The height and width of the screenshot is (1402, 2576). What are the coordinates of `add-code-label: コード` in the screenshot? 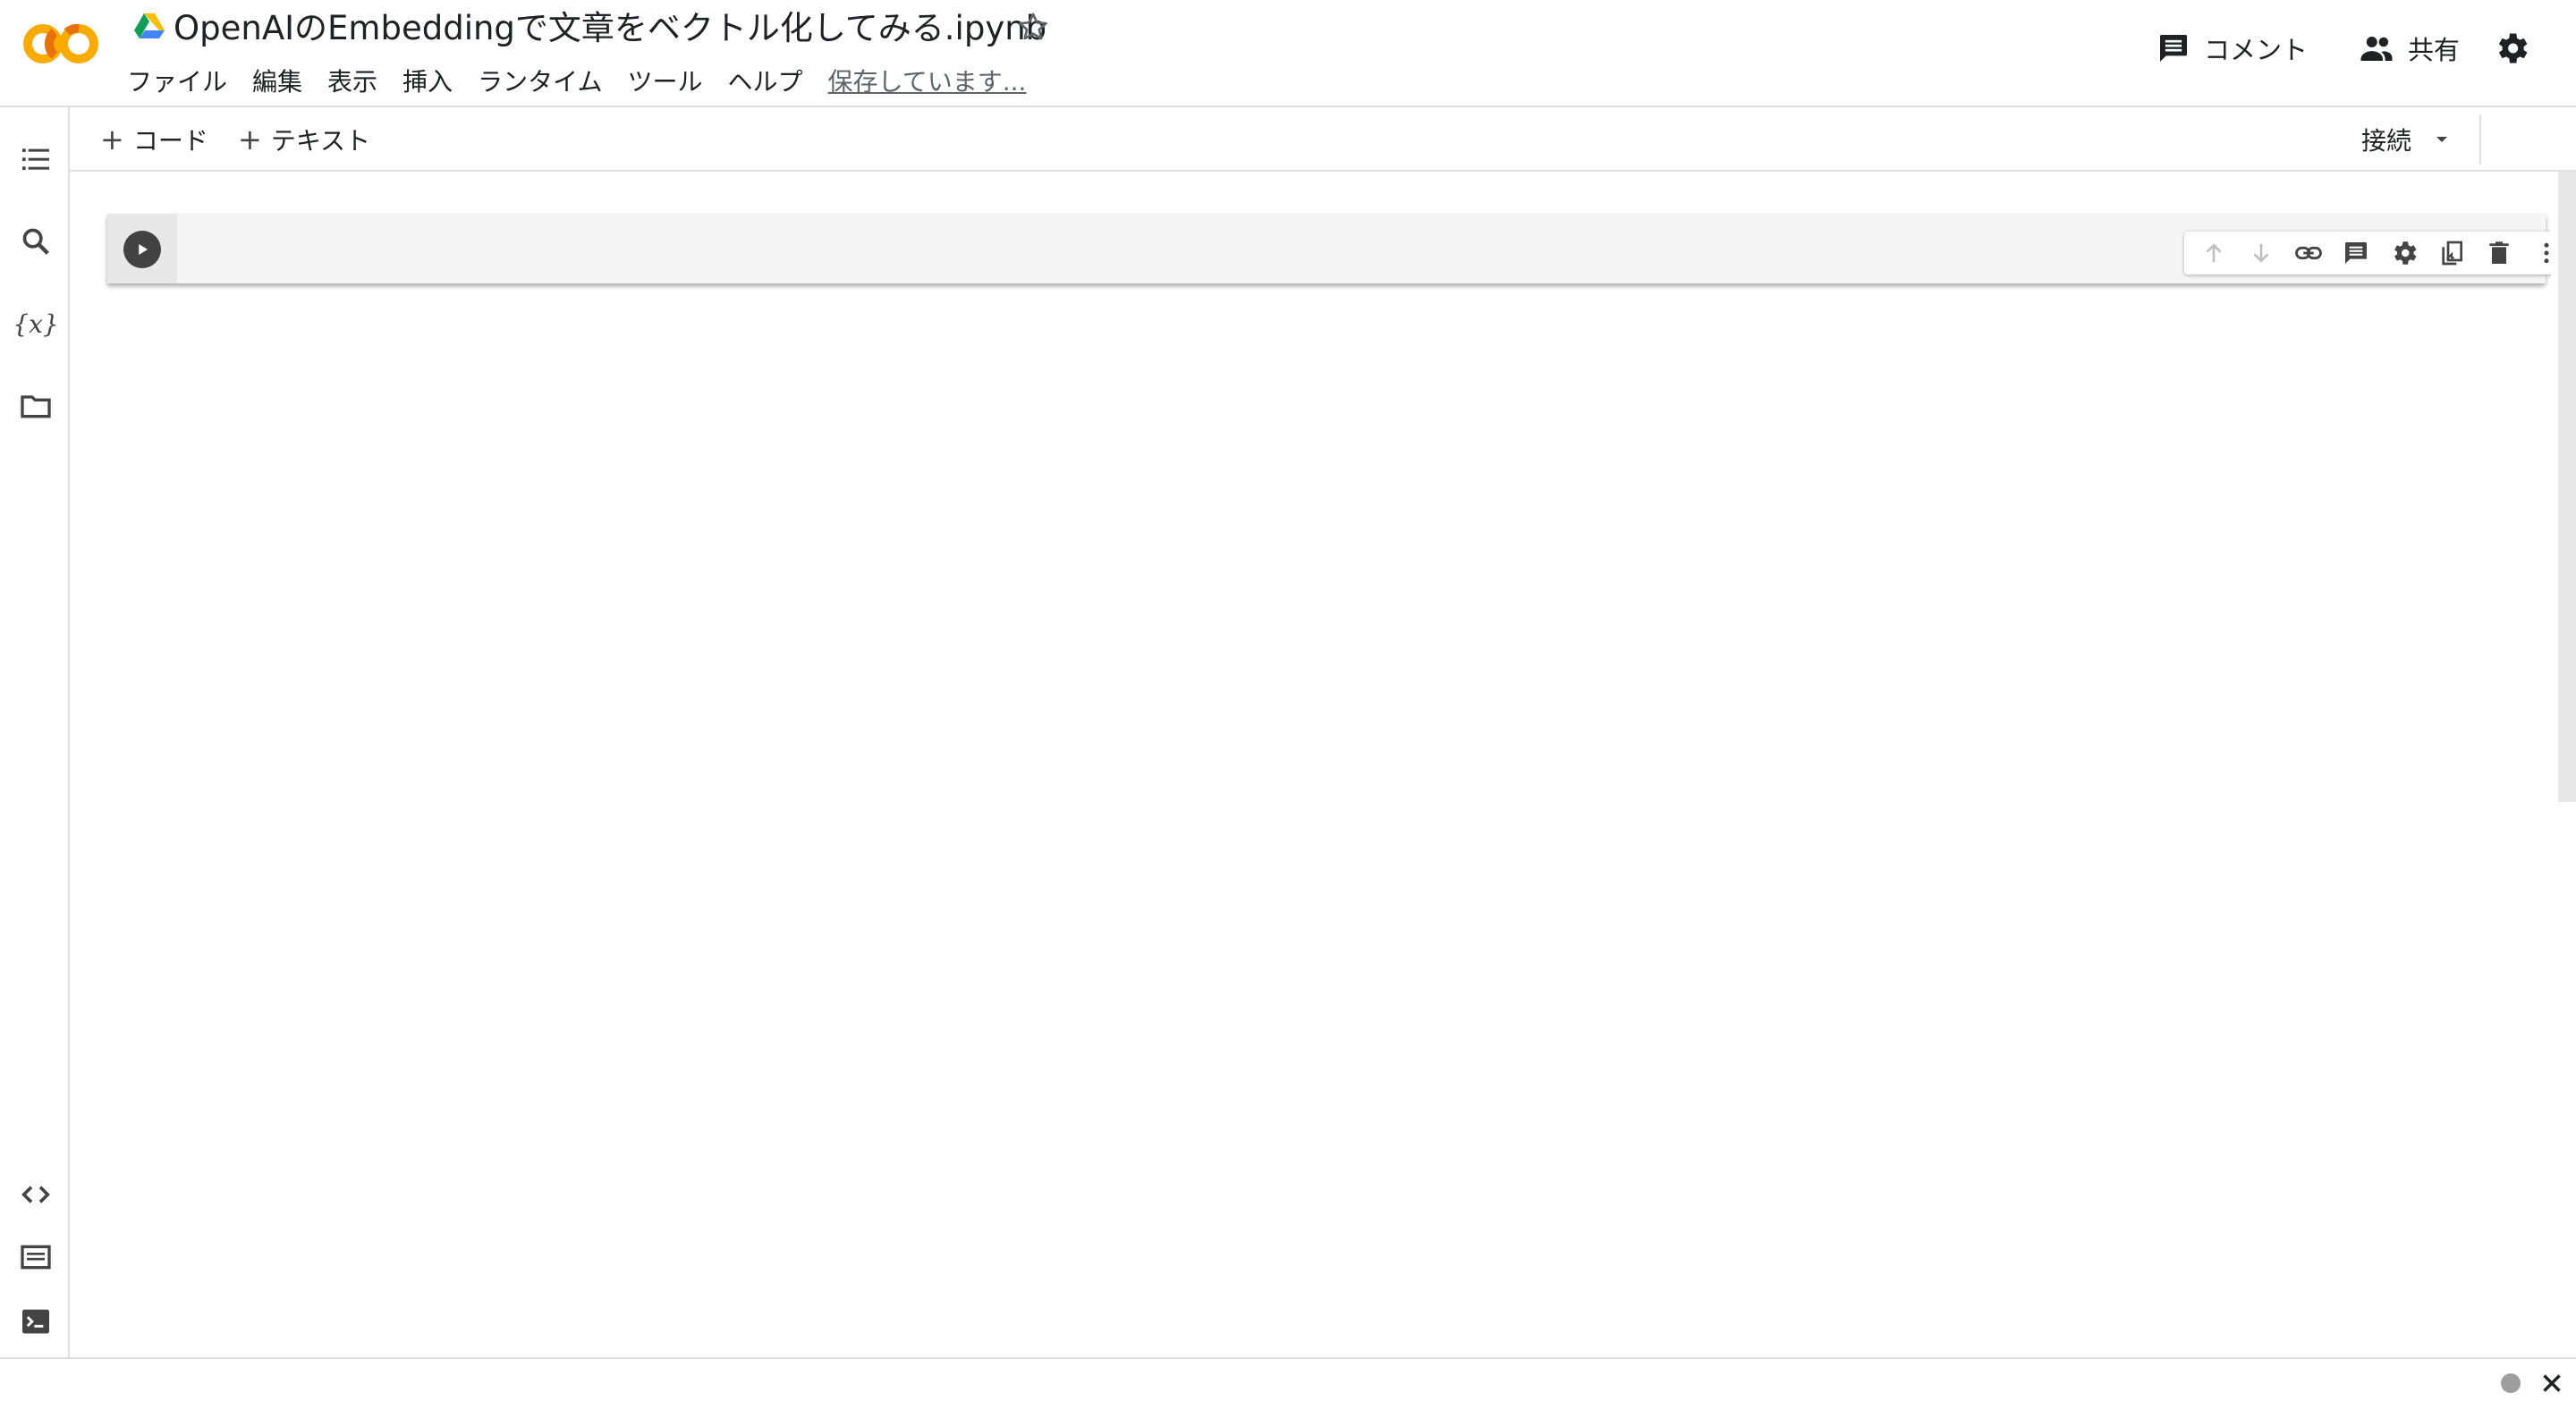 It's located at (170, 141).